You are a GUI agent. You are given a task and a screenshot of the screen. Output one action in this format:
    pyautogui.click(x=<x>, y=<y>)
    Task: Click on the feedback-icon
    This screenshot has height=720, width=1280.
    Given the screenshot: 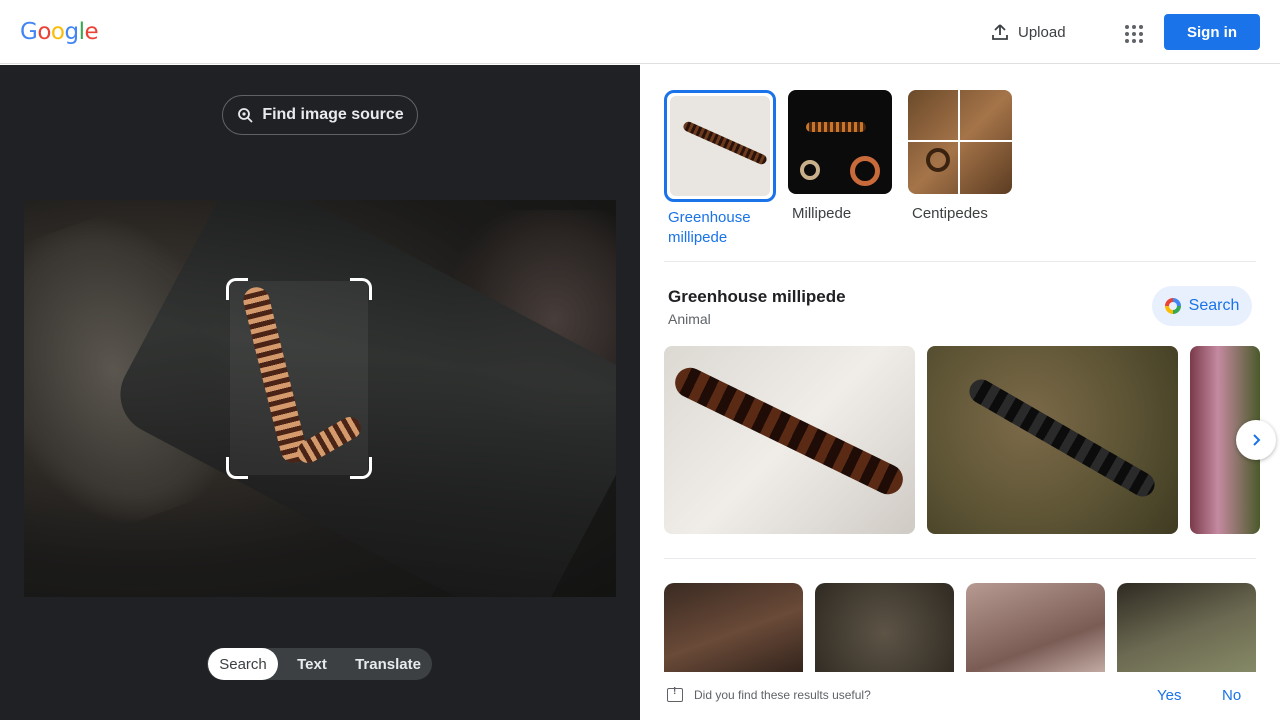 What is the action you would take?
    pyautogui.click(x=675, y=694)
    